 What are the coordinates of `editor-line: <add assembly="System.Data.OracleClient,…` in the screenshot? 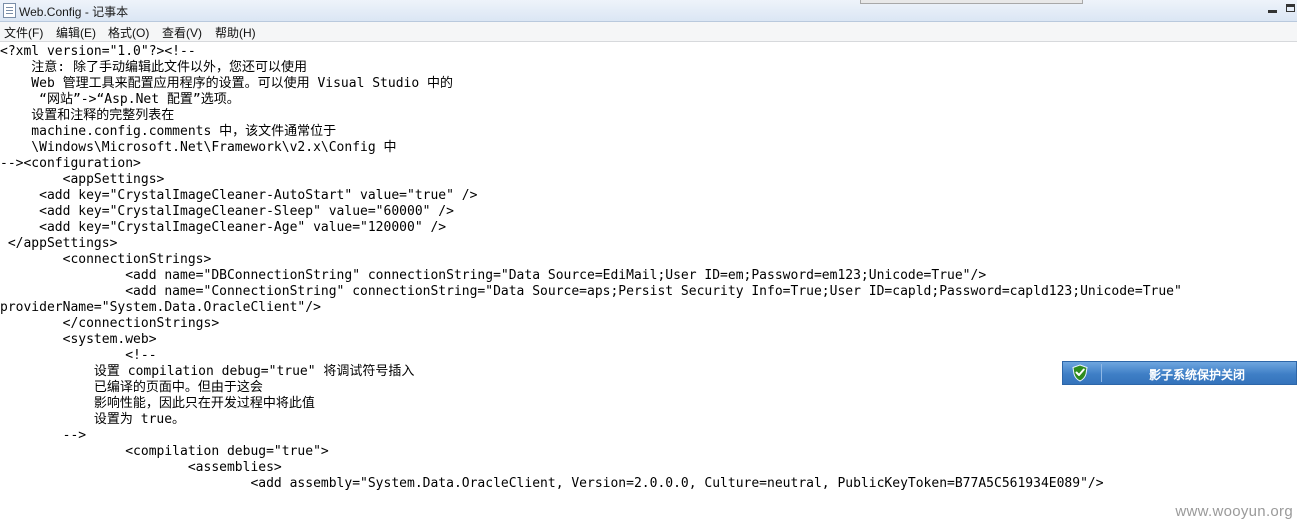 It's located at (552, 483).